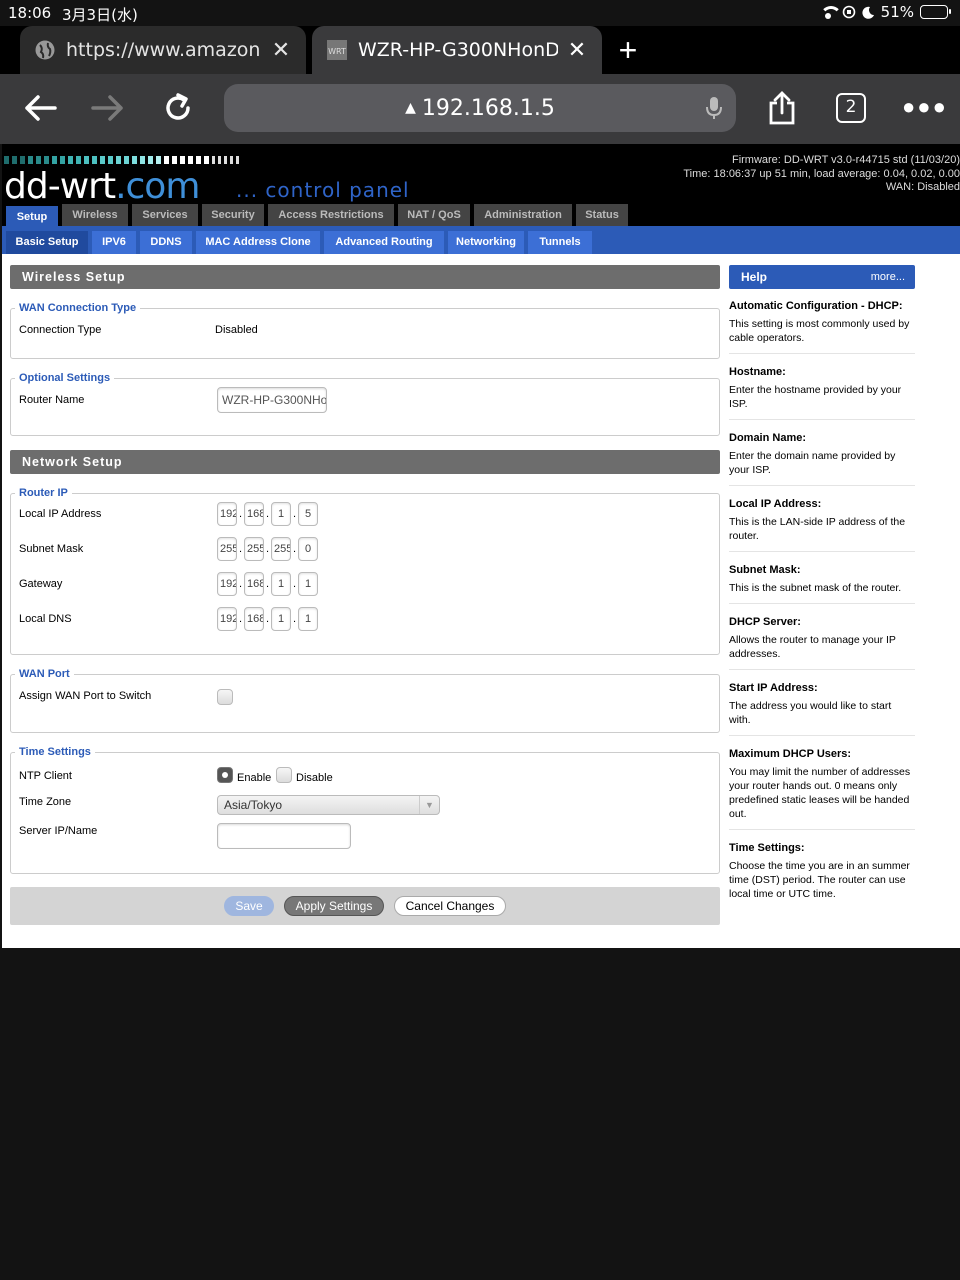 This screenshot has width=960, height=1280. Describe the element at coordinates (848, 12) in the screenshot. I see `orientation-lock-icon` at that location.